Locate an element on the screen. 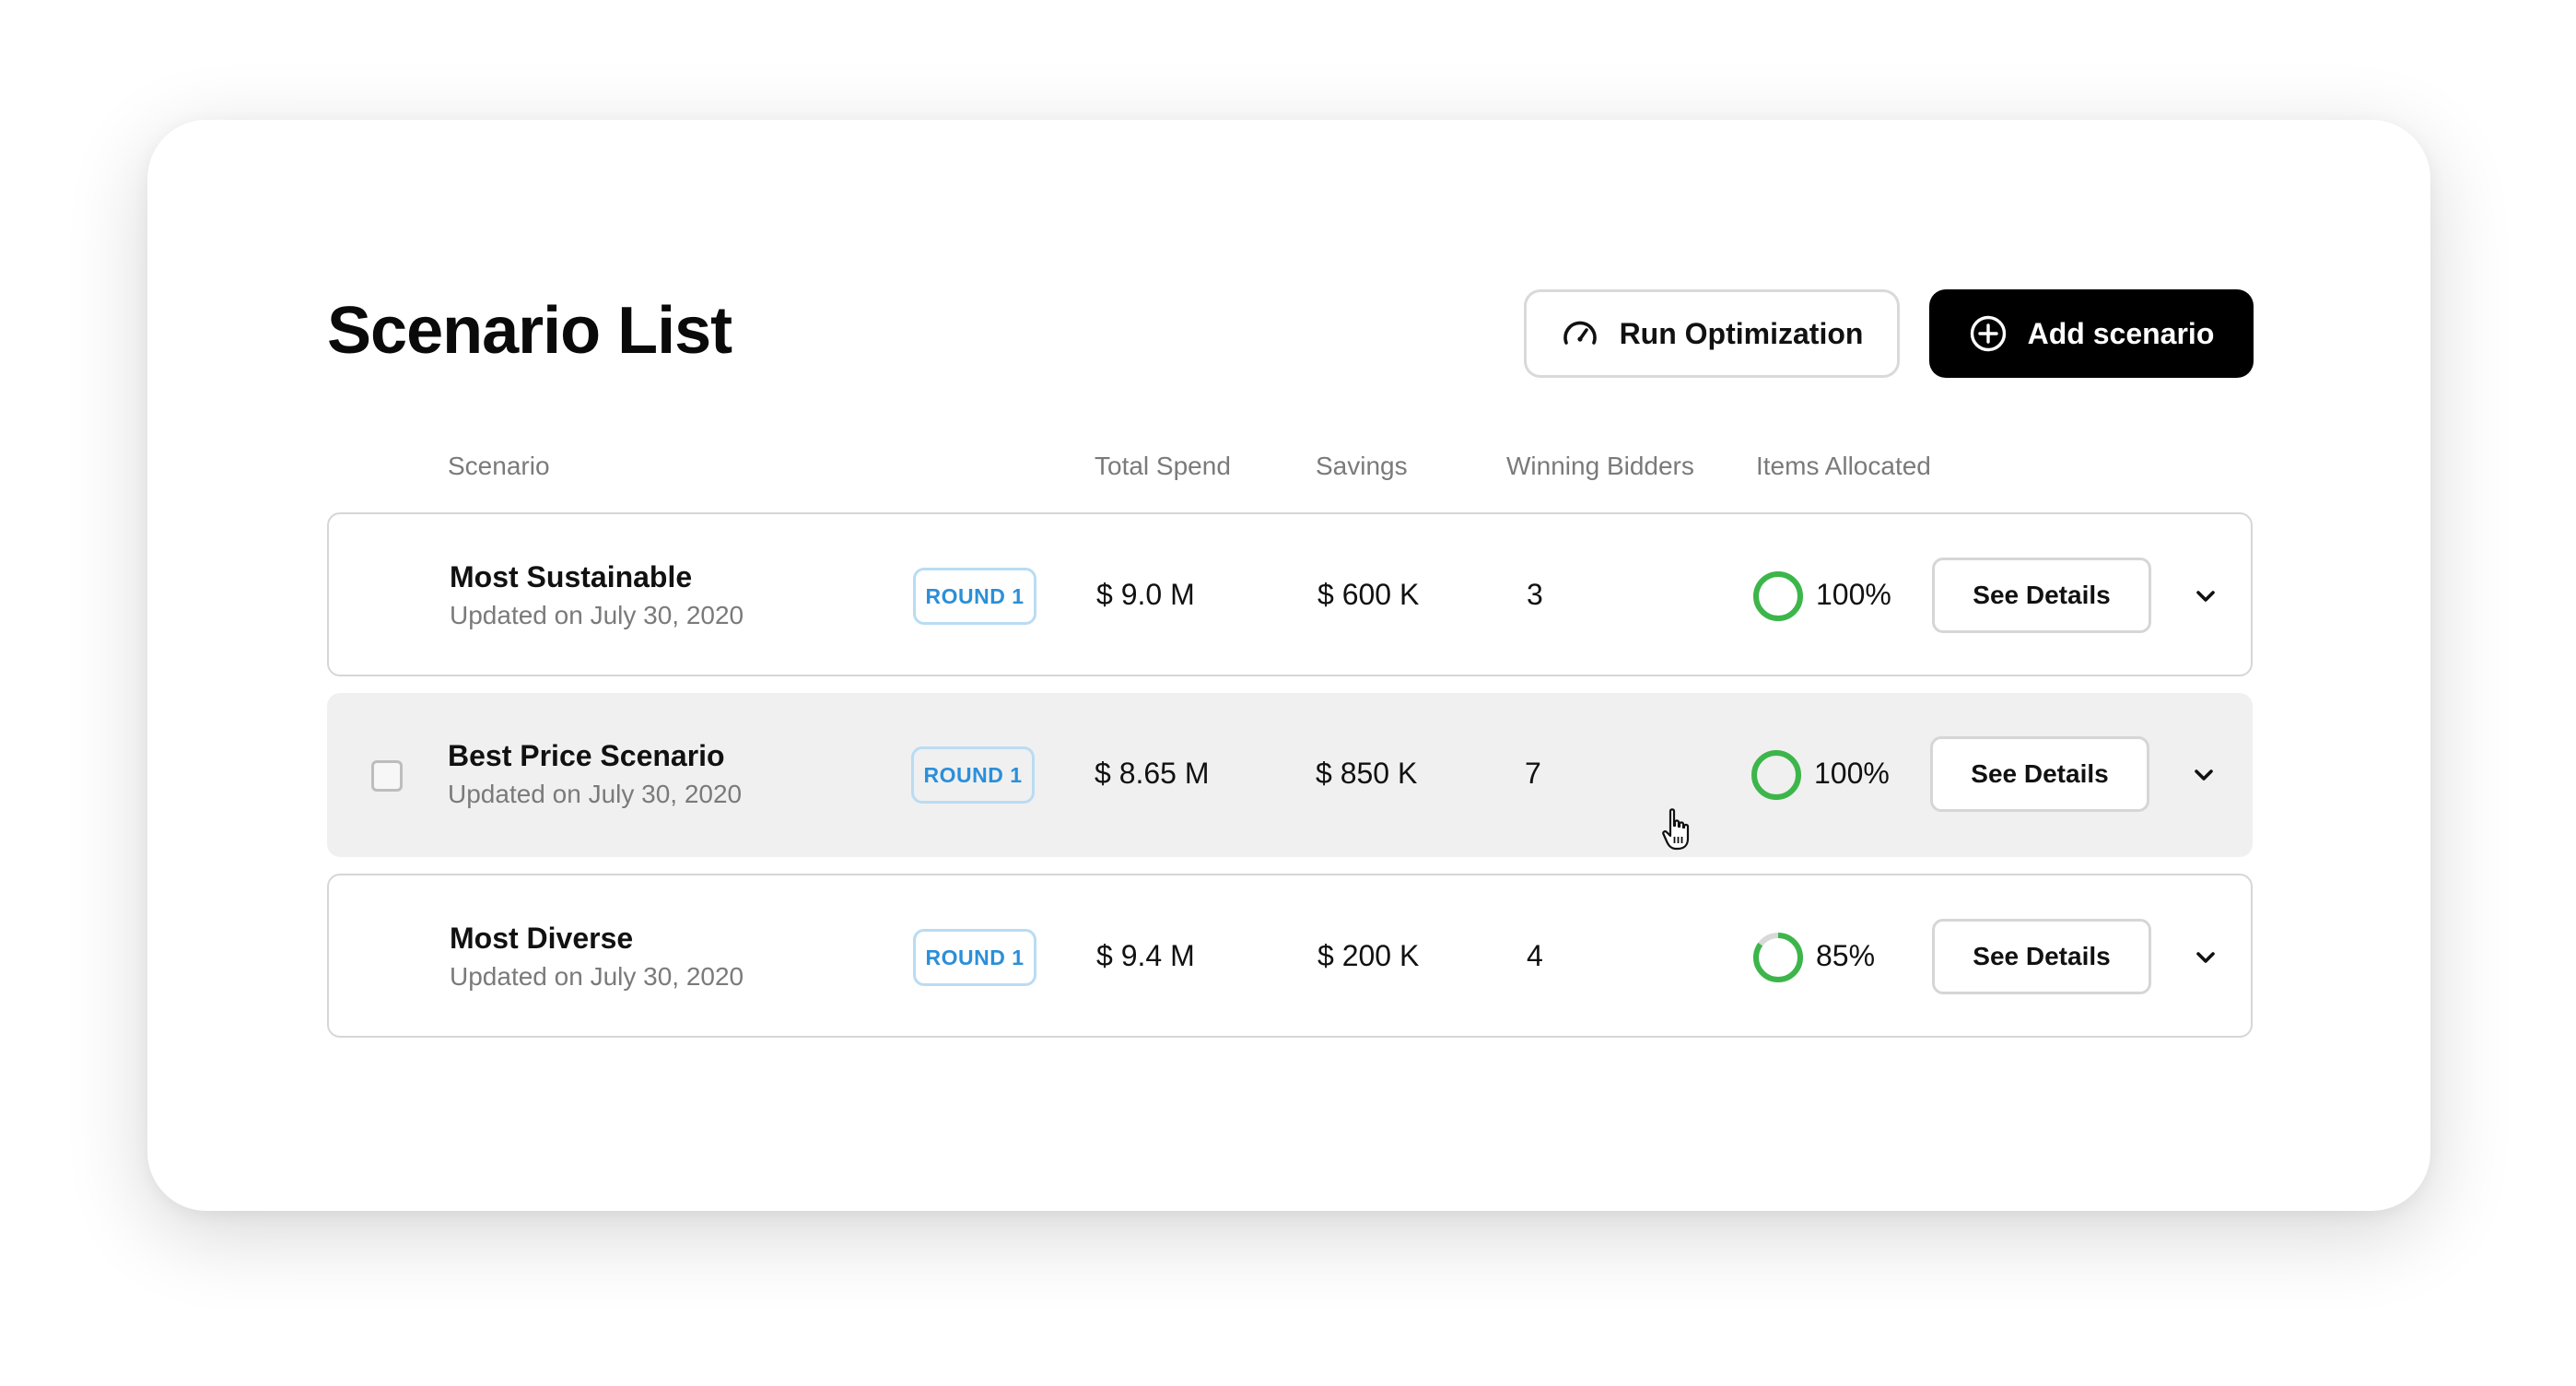 This screenshot has height=1386, width=2576. column-header-items-allocated: Items Allocated is located at coordinates (1843, 466).